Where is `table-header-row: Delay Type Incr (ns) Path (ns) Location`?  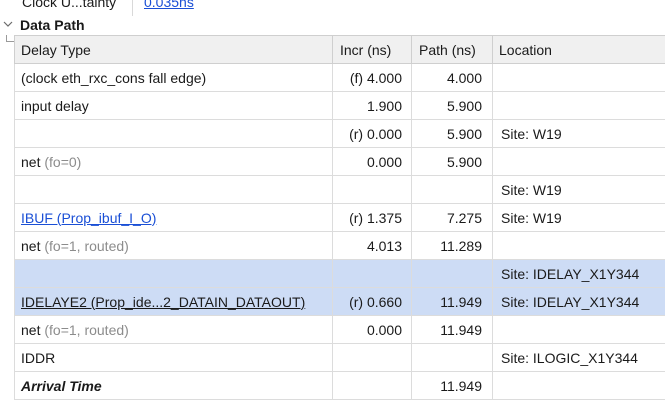
table-header-row: Delay Type Incr (ns) Path (ns) Location is located at coordinates (339, 49).